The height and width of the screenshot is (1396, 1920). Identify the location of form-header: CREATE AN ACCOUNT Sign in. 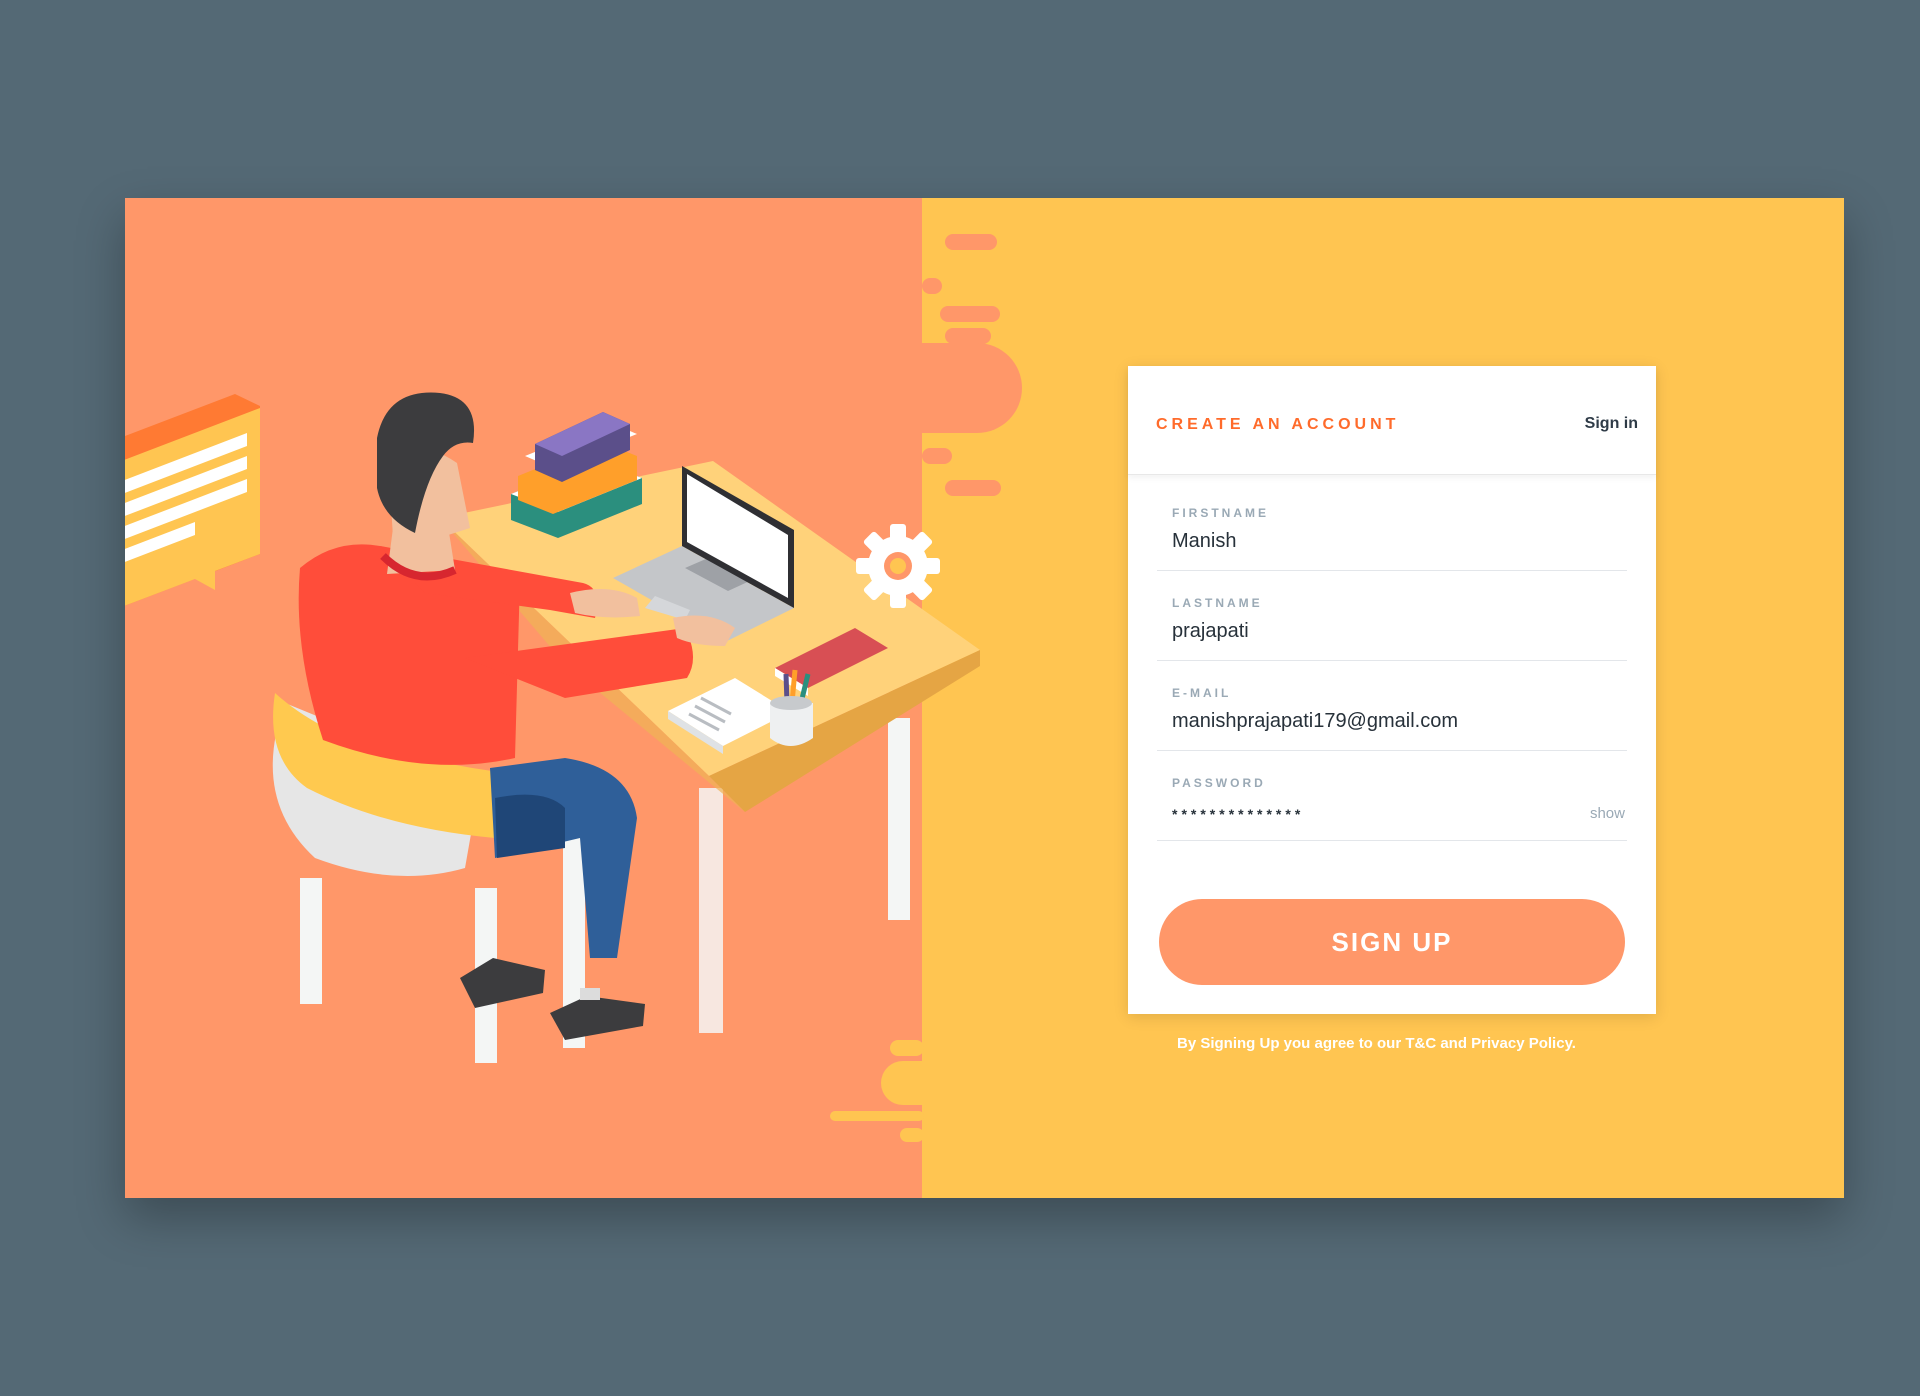
(1392, 420).